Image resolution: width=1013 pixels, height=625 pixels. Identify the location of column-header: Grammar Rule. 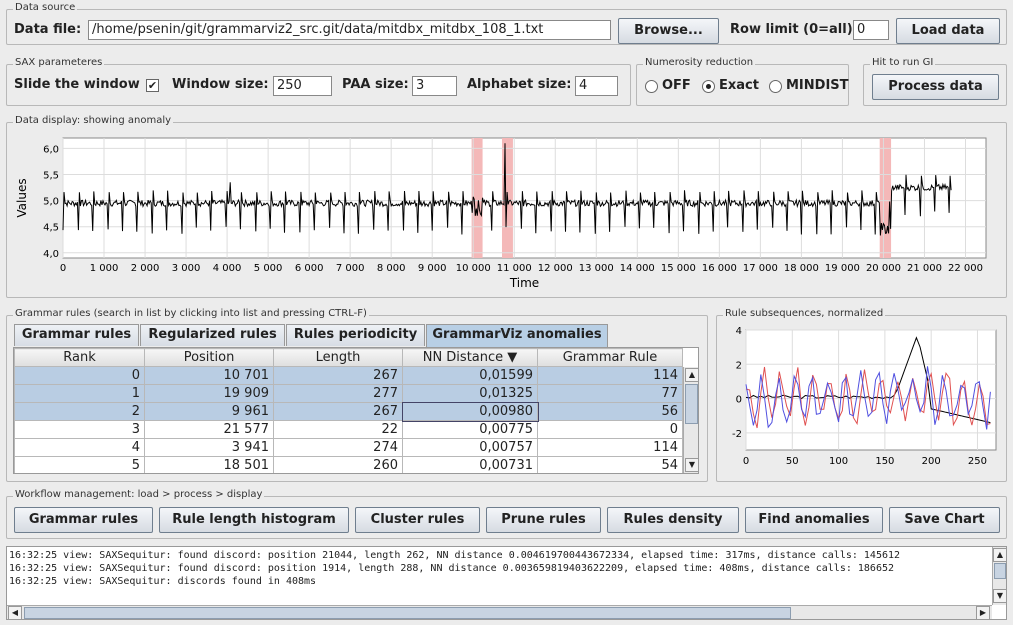
(610, 357).